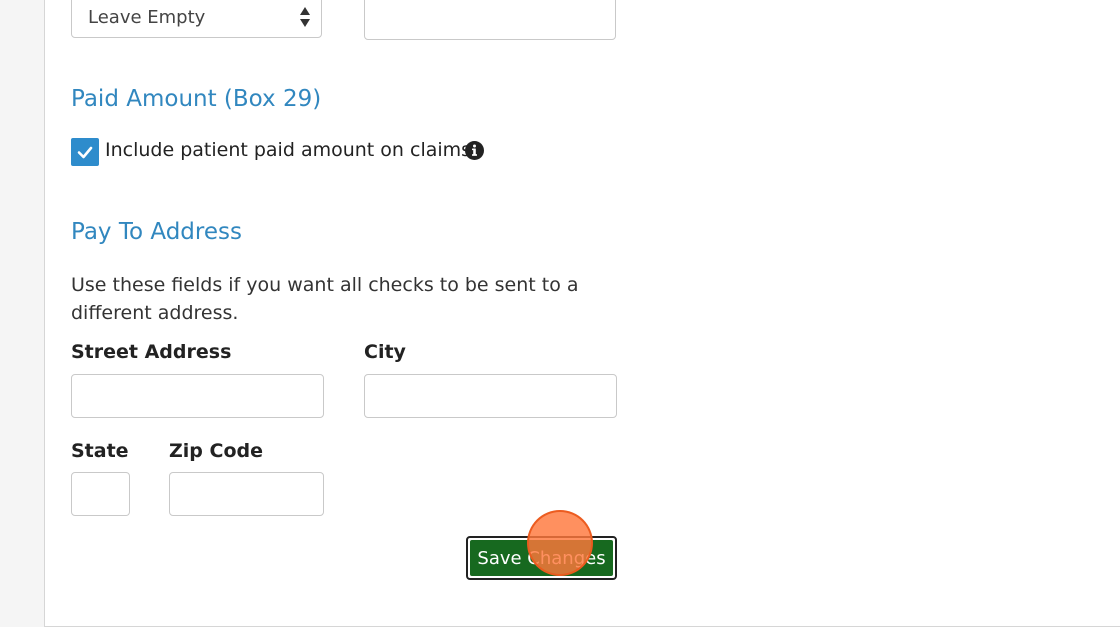 This screenshot has width=1120, height=627. What do you see at coordinates (216, 451) in the screenshot?
I see `zip-code-label: Zip Code` at bounding box center [216, 451].